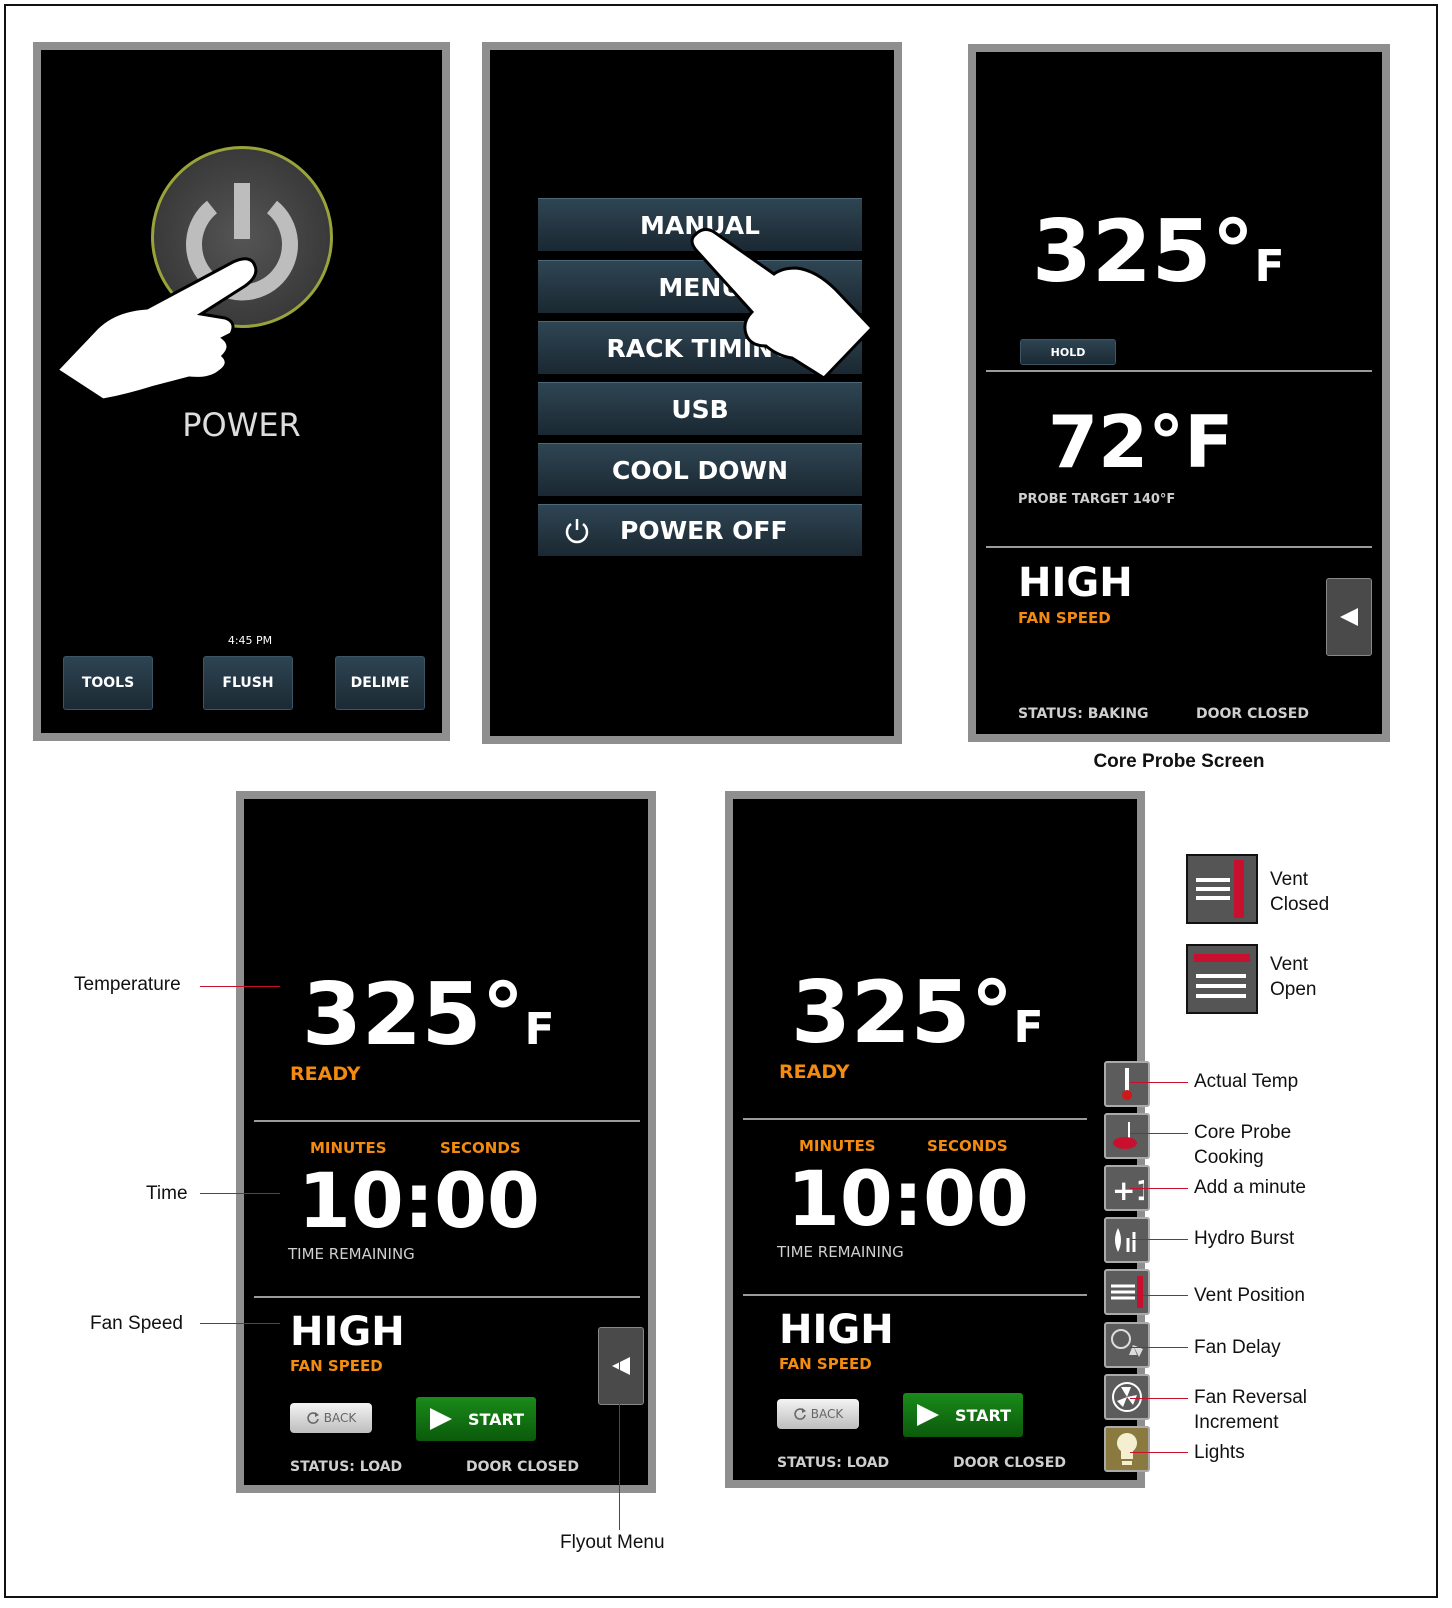 The width and height of the screenshot is (1452, 1608). Describe the element at coordinates (1159, 1133) in the screenshot. I see `core-probe-leader` at that location.